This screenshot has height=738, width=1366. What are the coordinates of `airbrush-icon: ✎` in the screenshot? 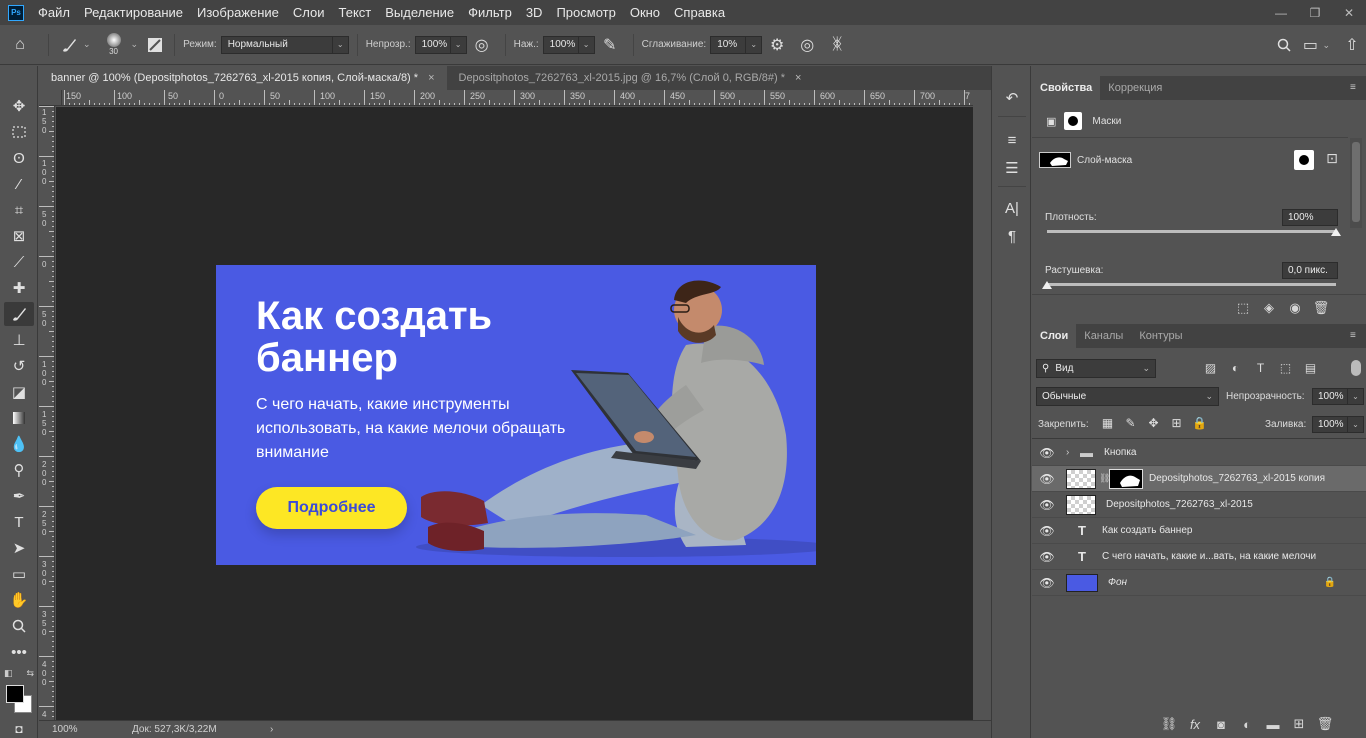 It's located at (610, 45).